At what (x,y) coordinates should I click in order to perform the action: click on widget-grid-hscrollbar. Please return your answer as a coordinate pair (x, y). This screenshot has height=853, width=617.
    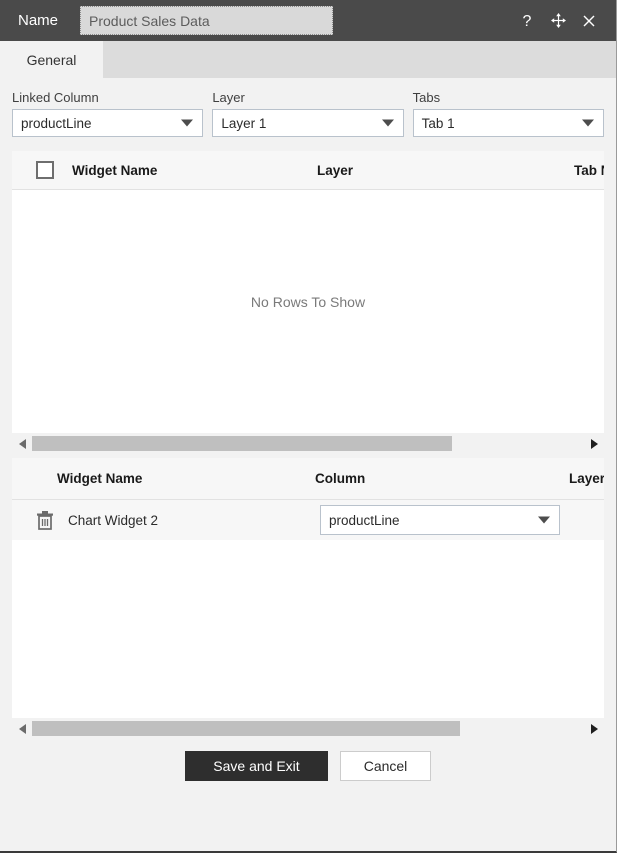
    Looking at the image, I should click on (308, 443).